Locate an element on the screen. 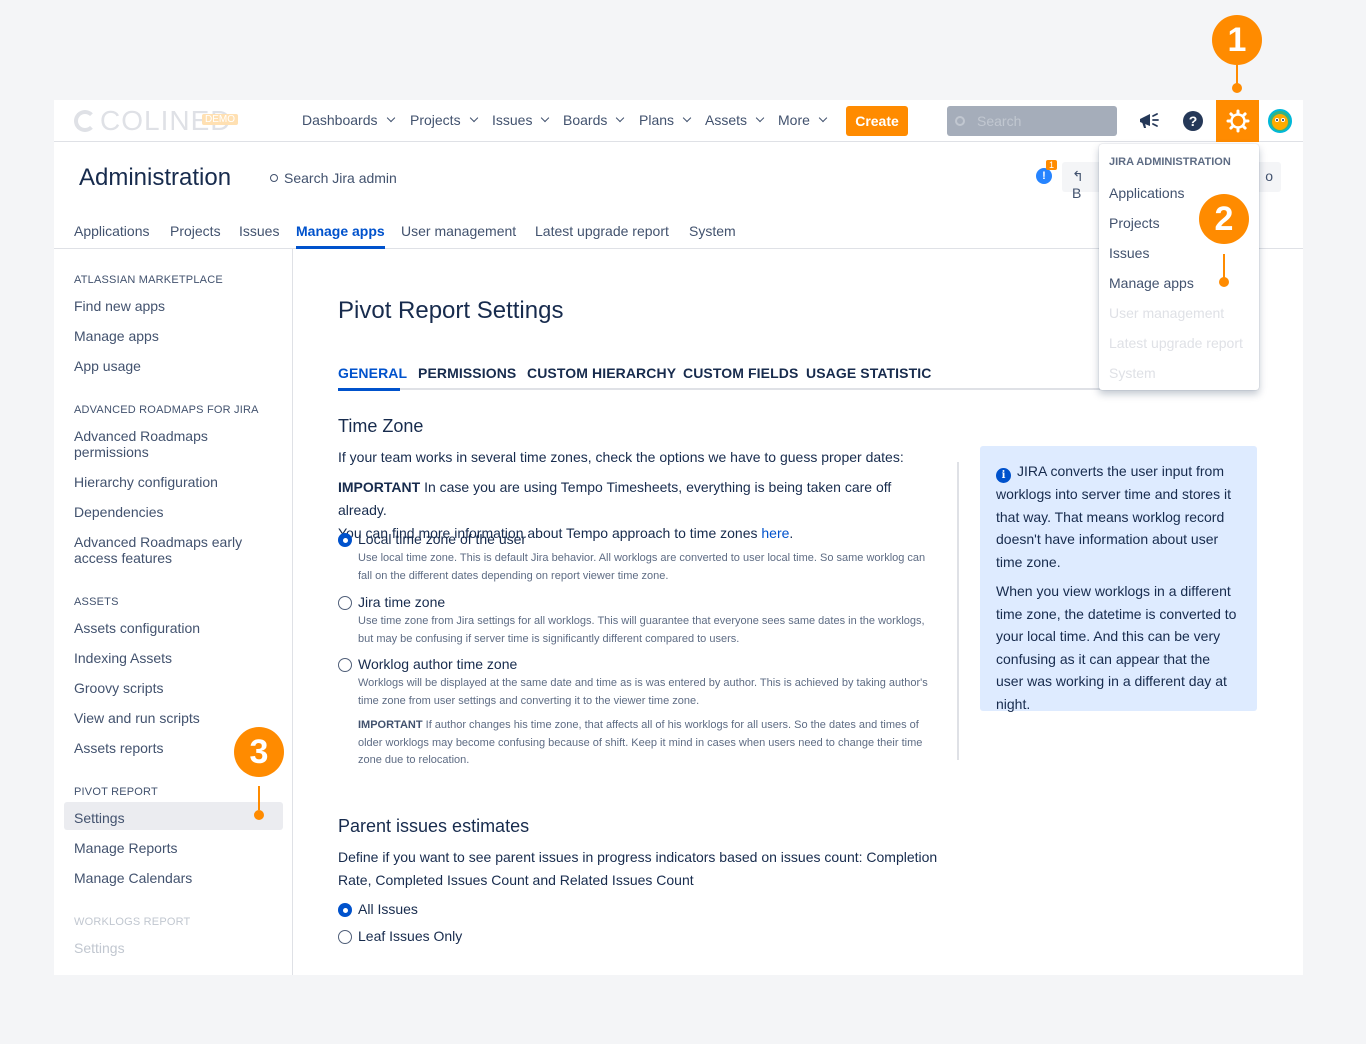  sidebar-item-hierarchy-configuration: Hierarchy configuration is located at coordinates (174, 482).